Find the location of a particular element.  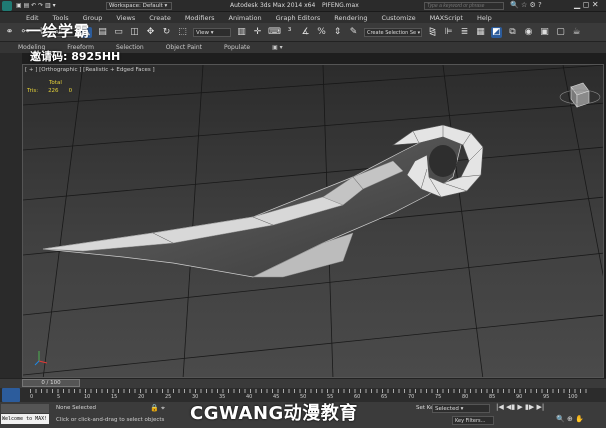

workspace-dropdown: Workspace: Default ▾ is located at coordinates (139, 6).